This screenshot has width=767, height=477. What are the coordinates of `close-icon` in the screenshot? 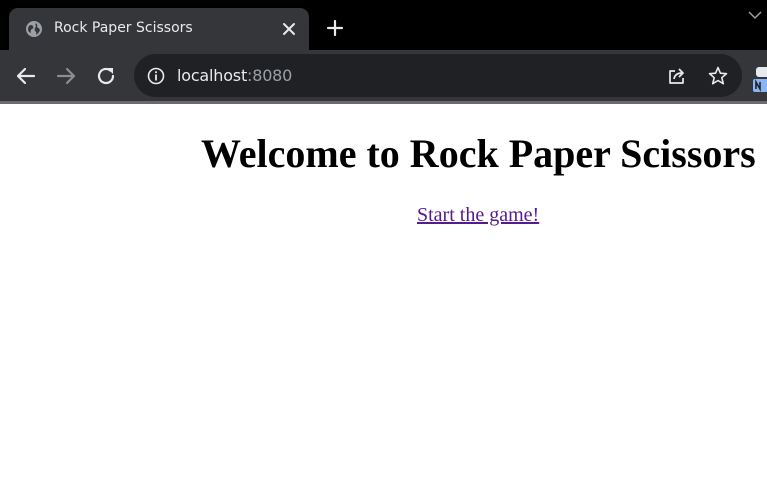 It's located at (289, 29).